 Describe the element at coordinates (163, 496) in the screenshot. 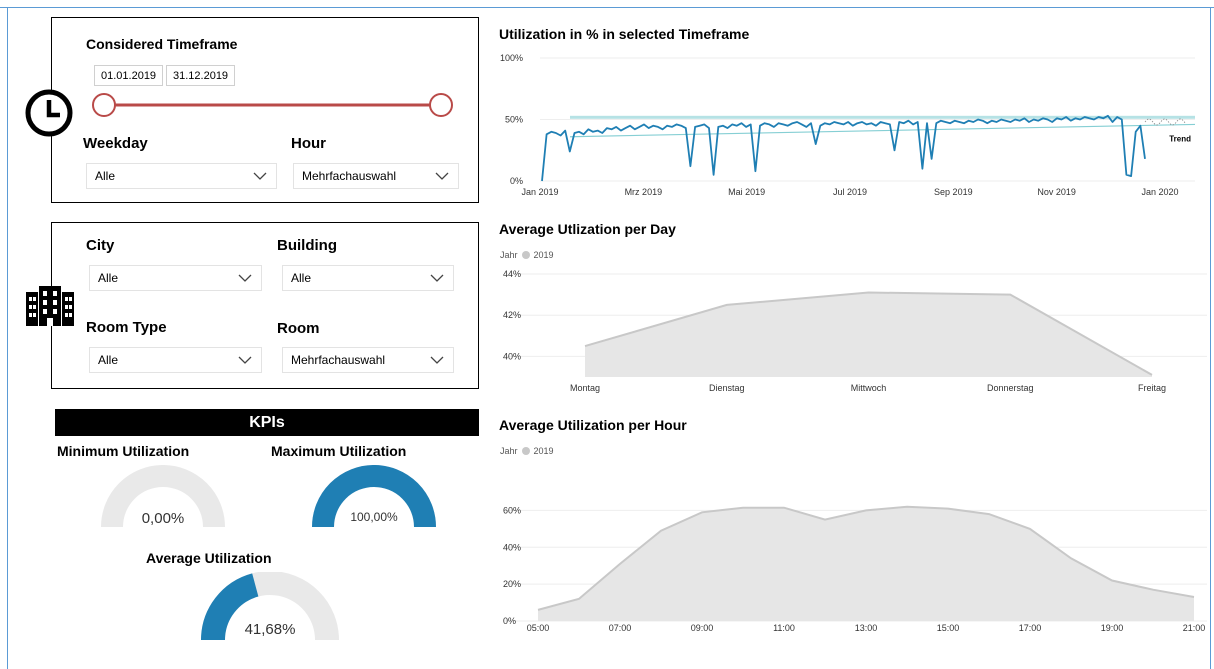

I see `min-utilization-gauge: 0,00%` at that location.